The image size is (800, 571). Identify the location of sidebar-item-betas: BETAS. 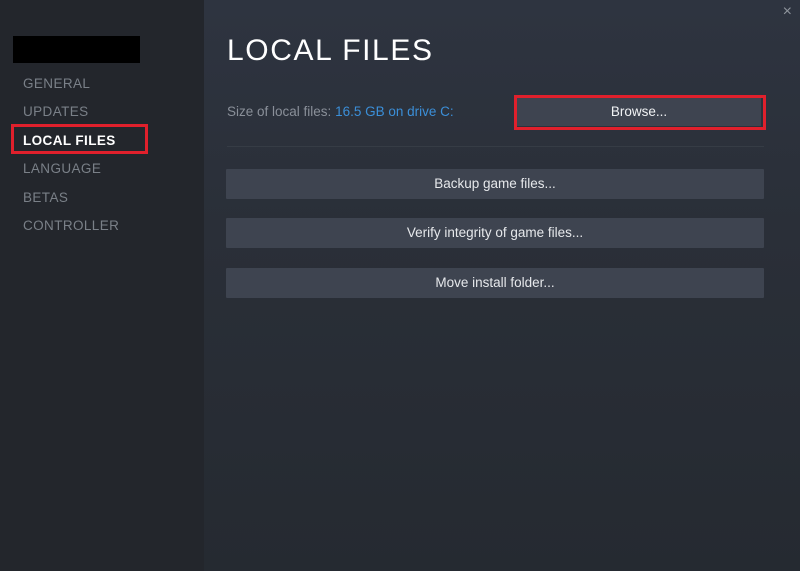
(45, 197).